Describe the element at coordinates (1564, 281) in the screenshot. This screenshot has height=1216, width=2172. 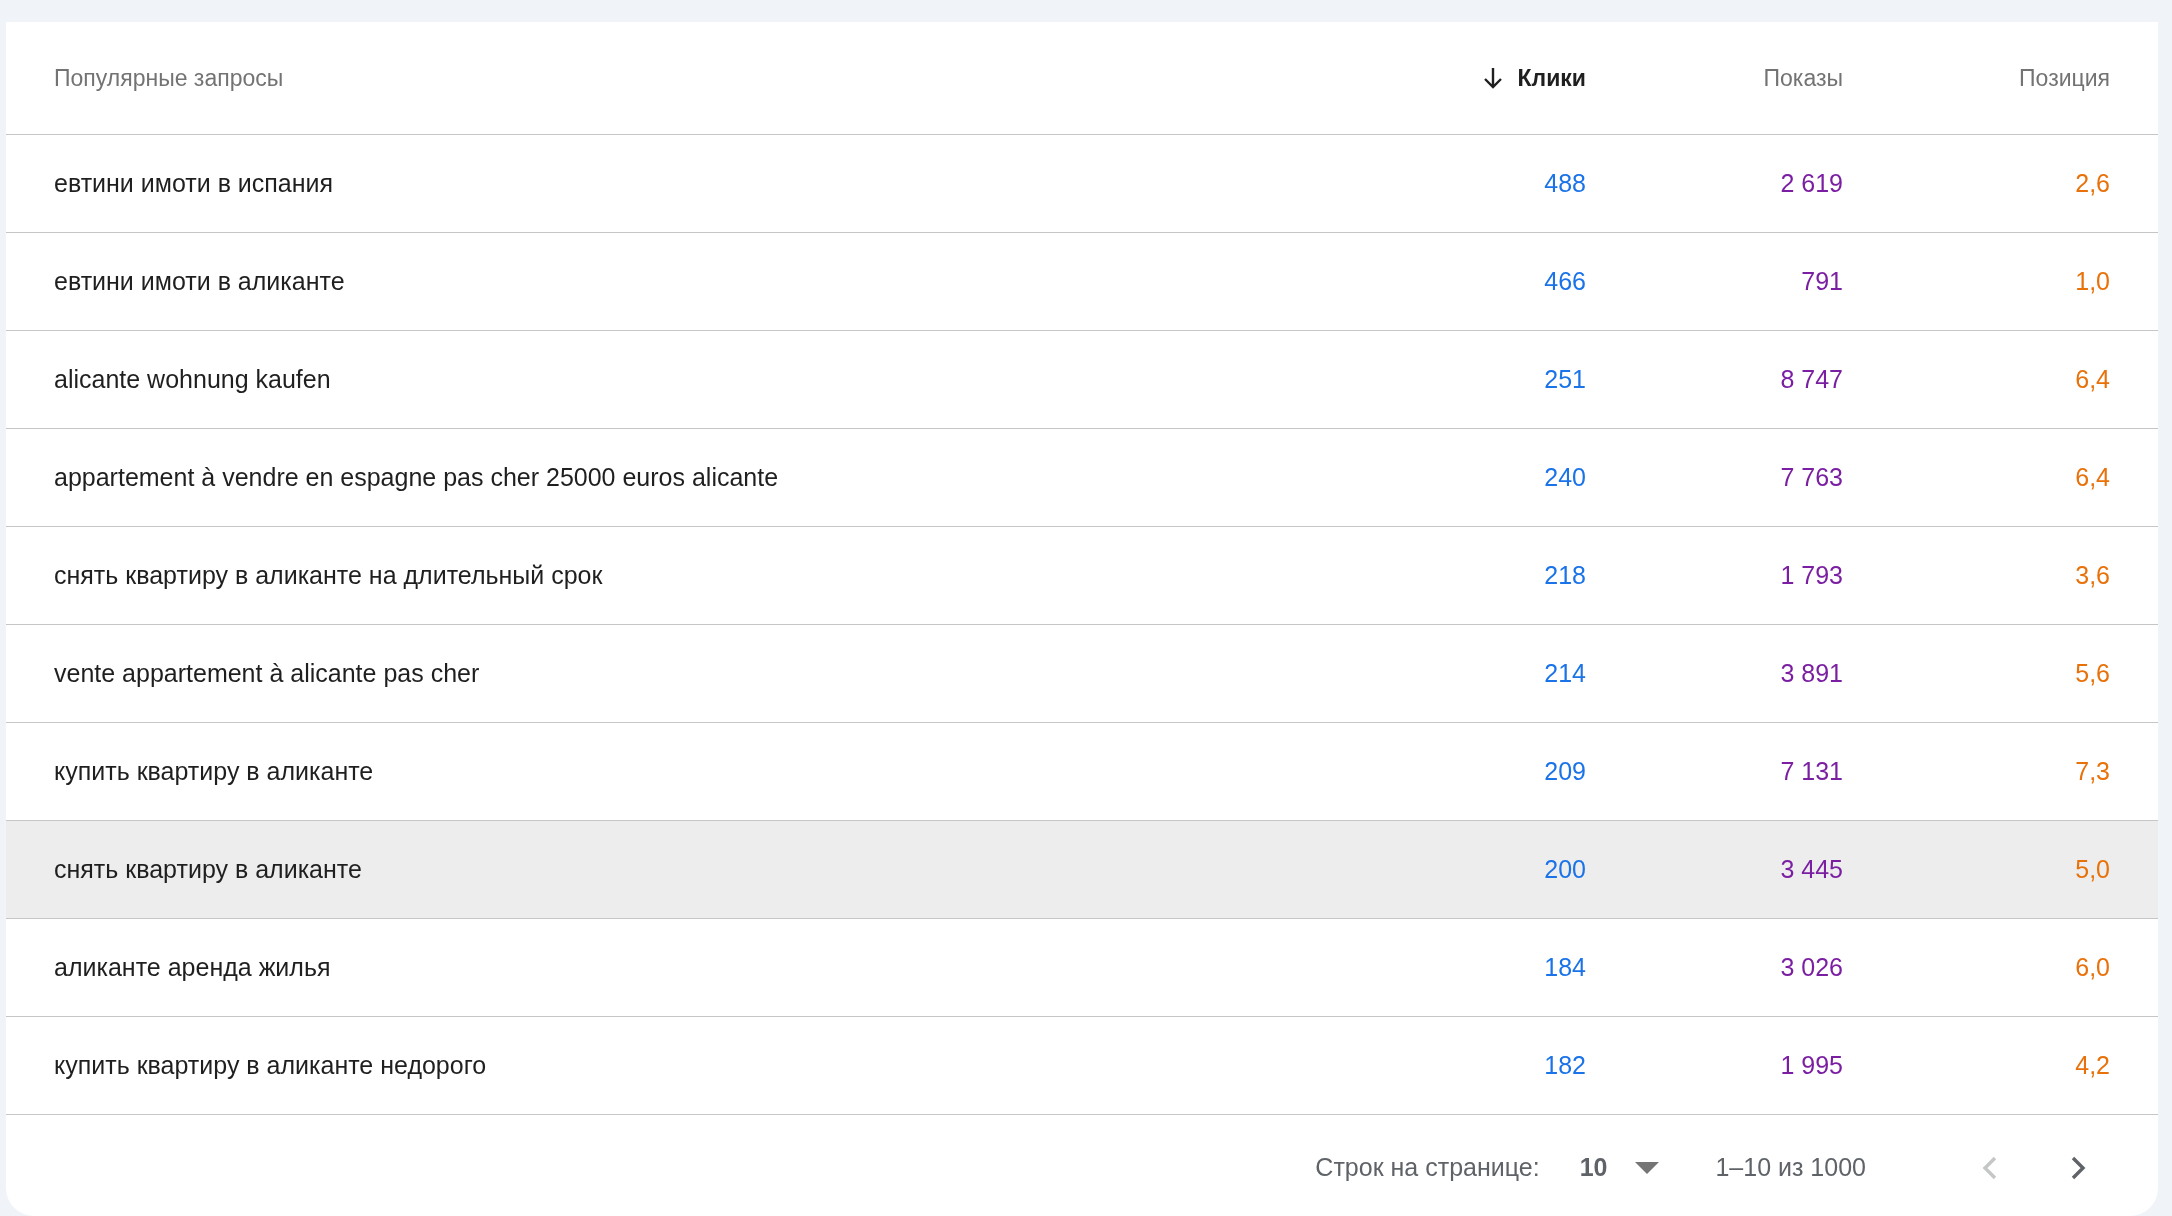
I see `clicks-cell-text: 466` at that location.